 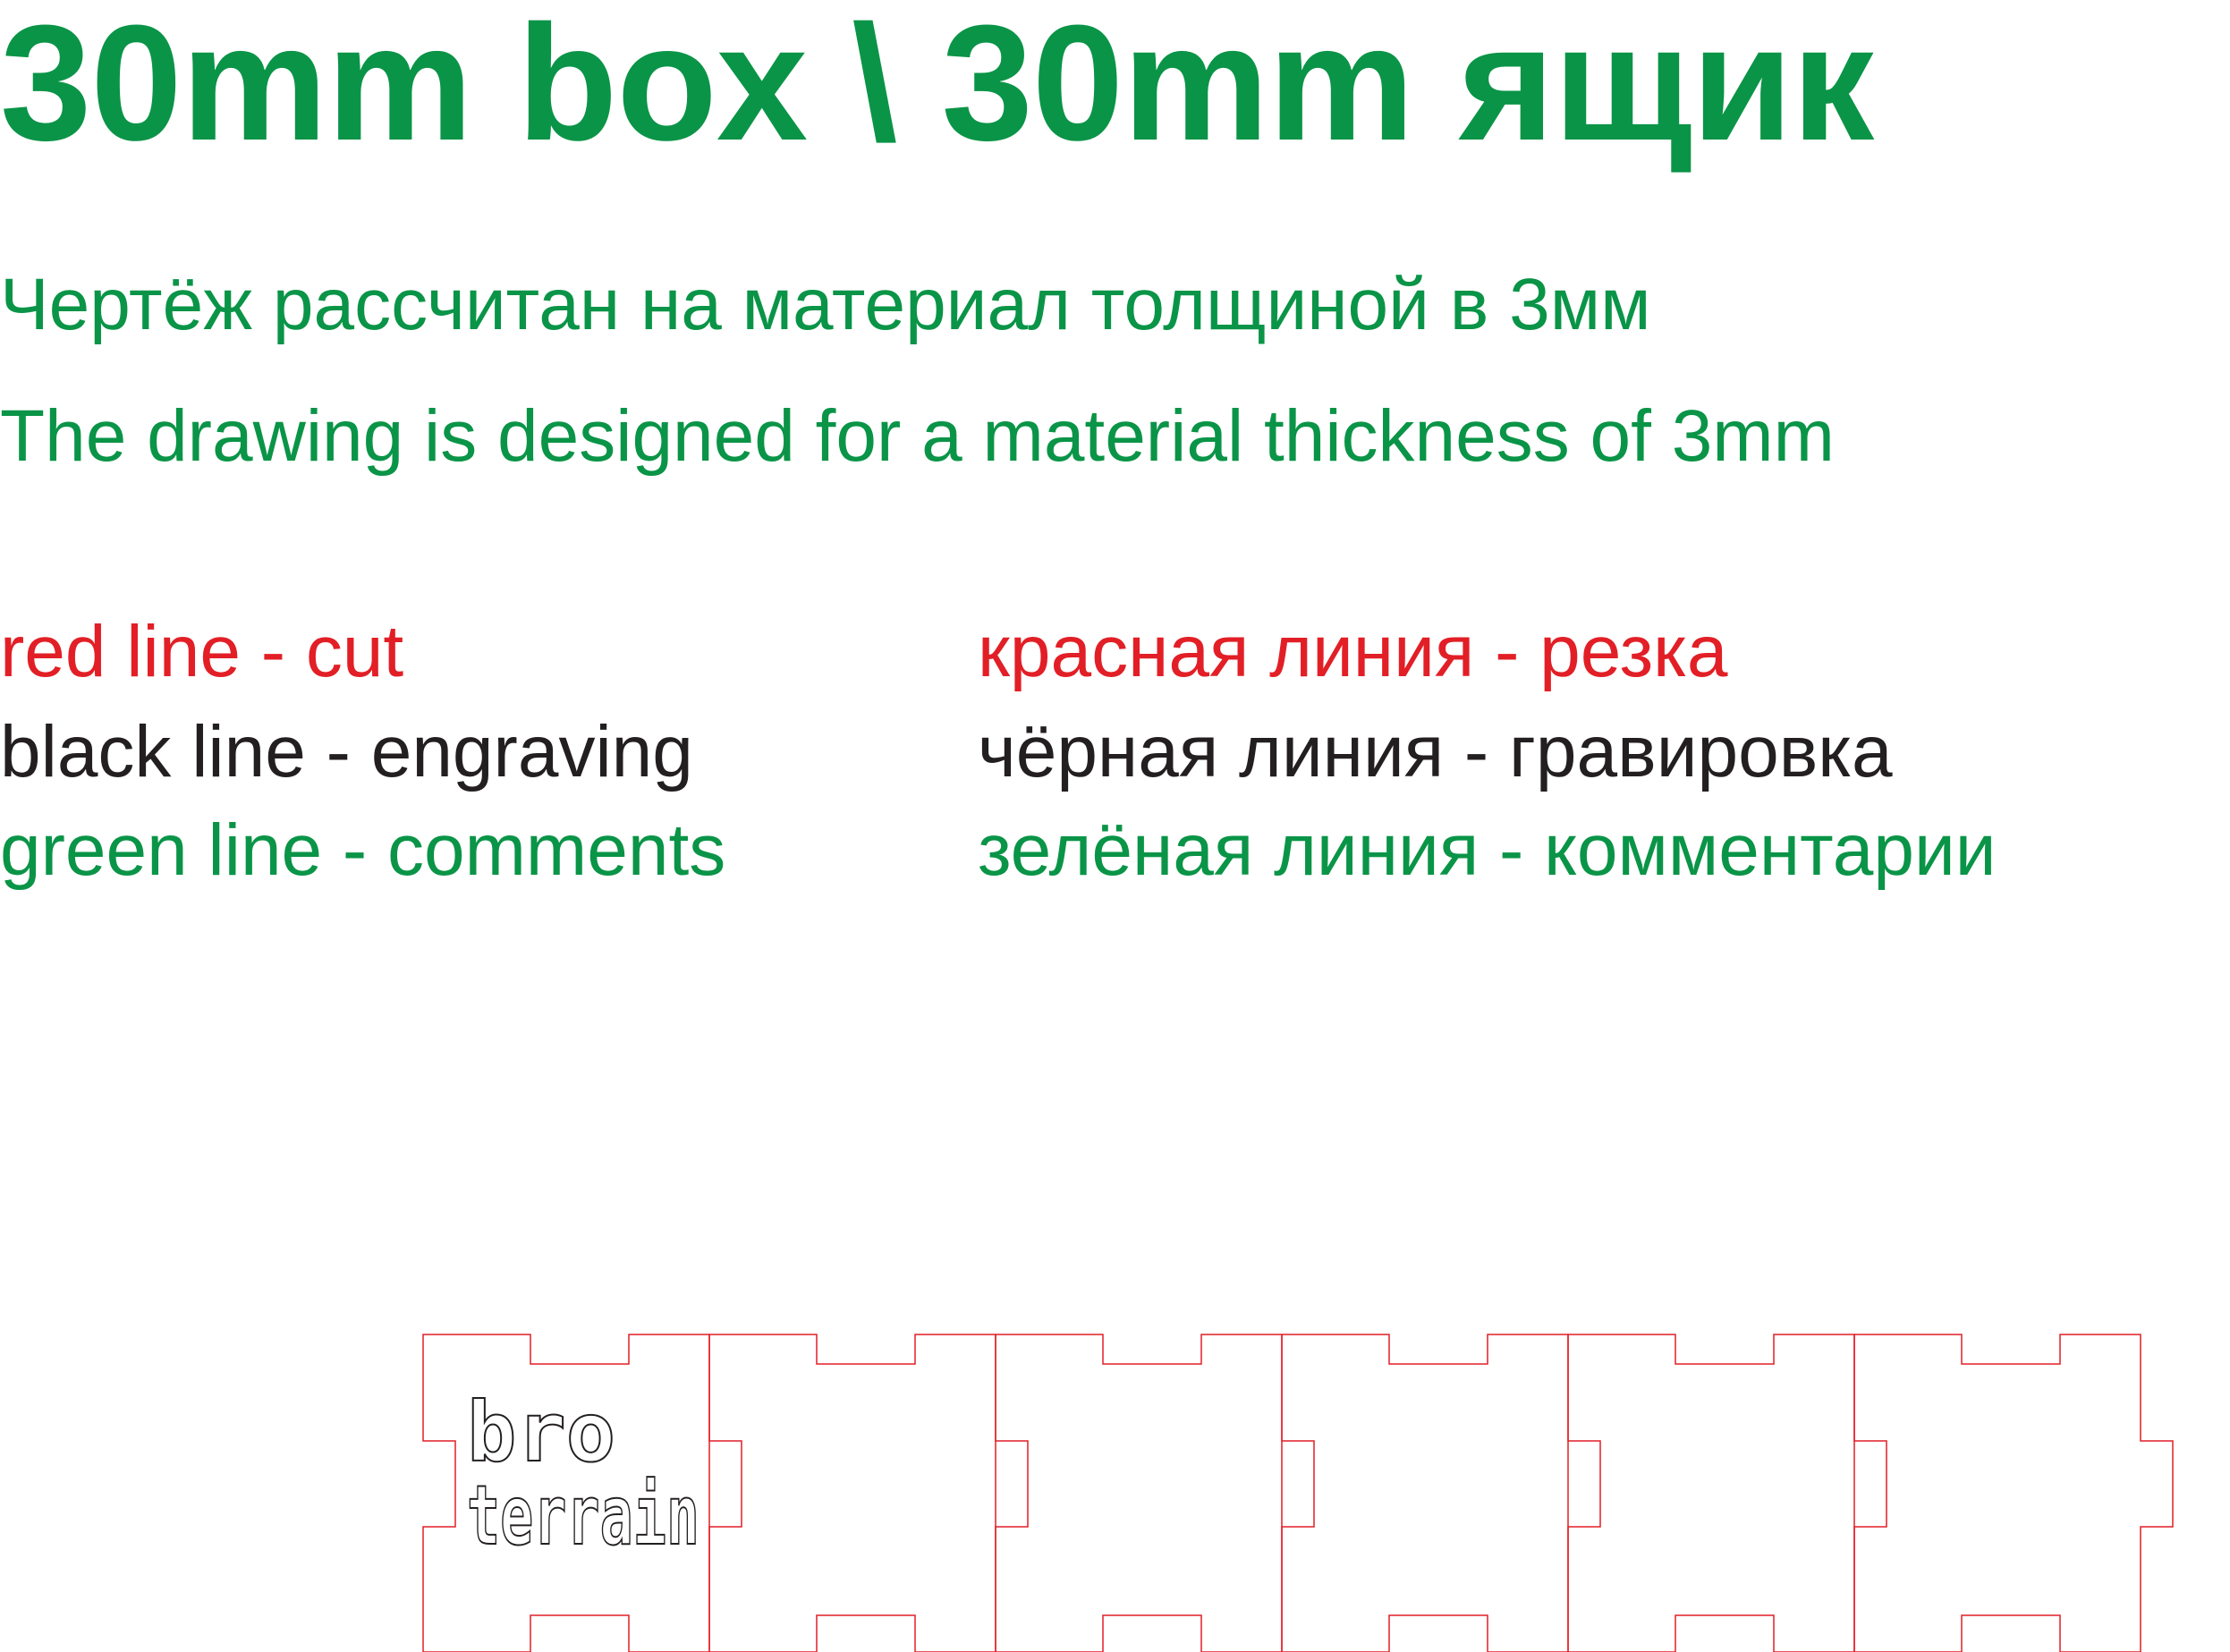 I want to click on logo-line-bro: bro, so click(x=541, y=1433).